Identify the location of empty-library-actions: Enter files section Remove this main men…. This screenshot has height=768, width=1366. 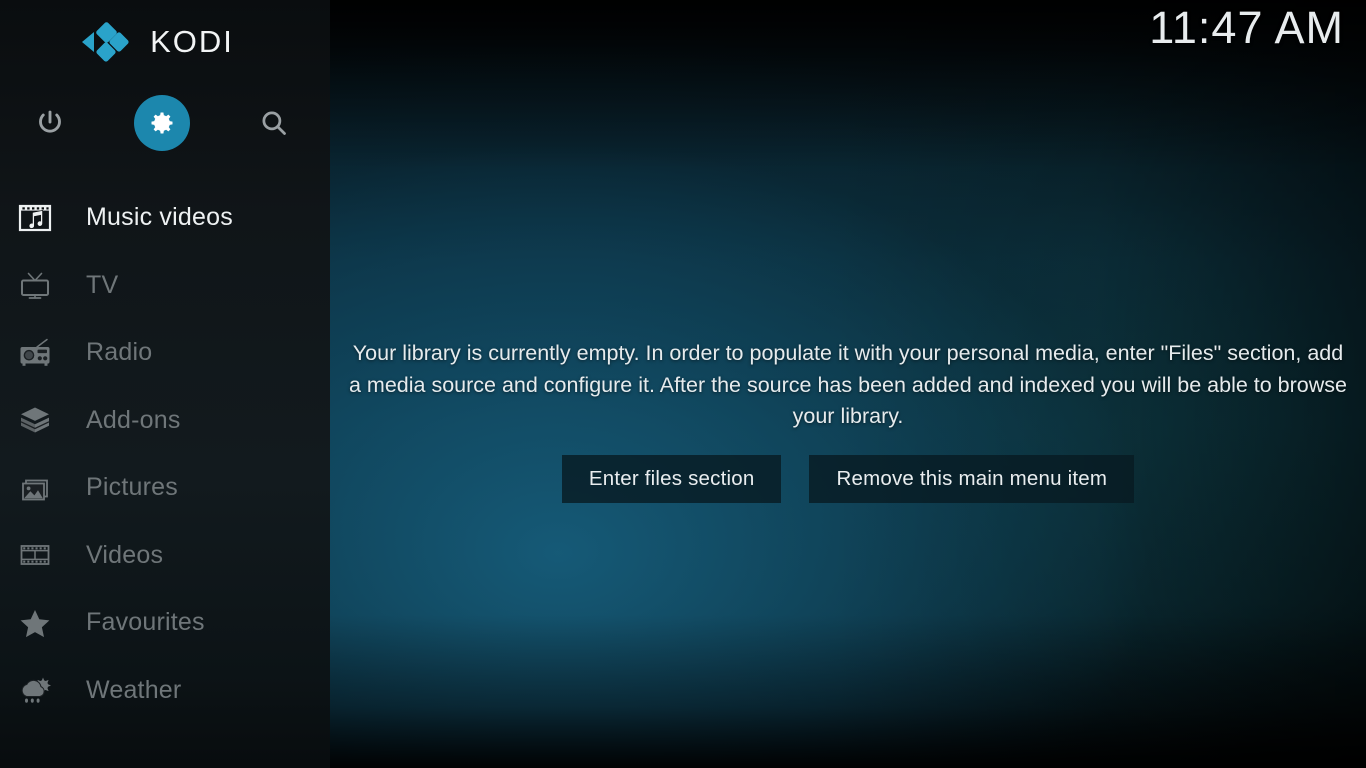
(848, 478).